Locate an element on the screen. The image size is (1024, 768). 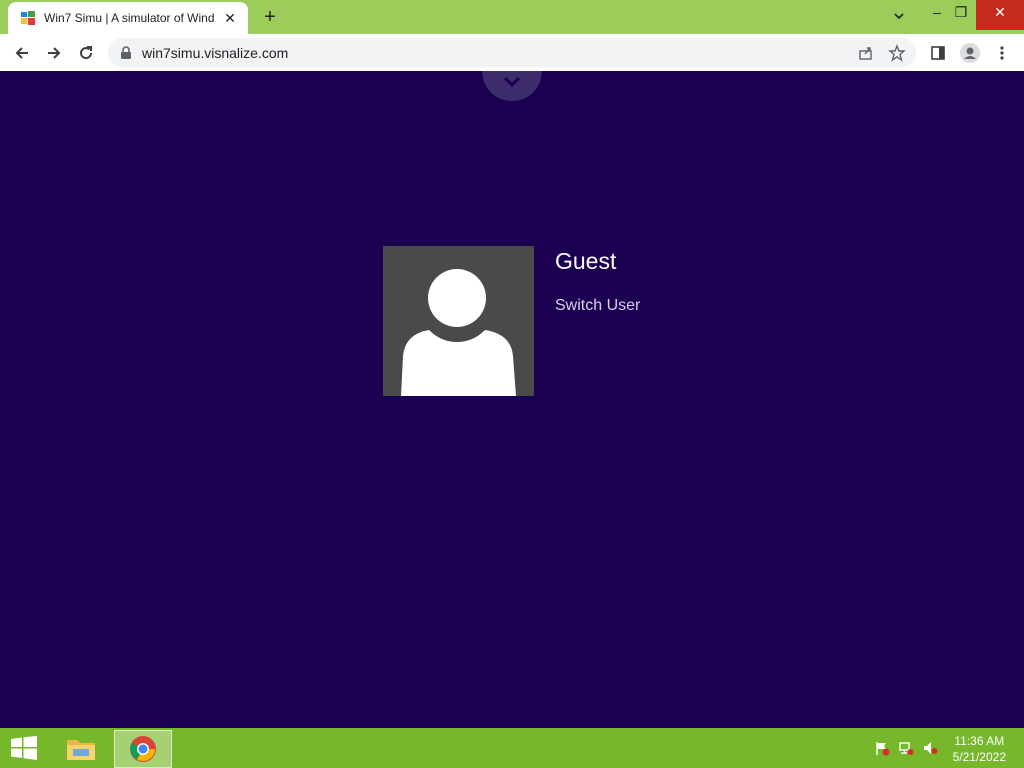
windows-favicon-icon is located at coordinates (28, 18).